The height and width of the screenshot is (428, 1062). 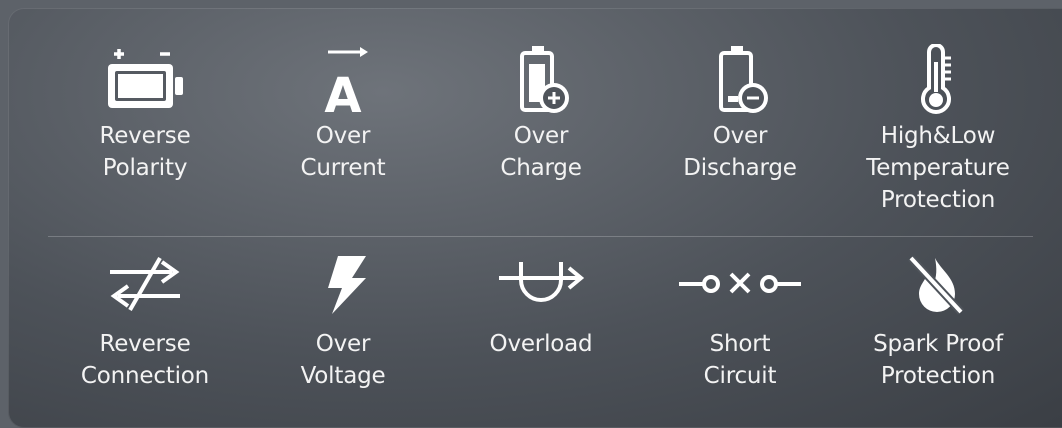 I want to click on feature-over-current: A Over Current, so click(x=343, y=114).